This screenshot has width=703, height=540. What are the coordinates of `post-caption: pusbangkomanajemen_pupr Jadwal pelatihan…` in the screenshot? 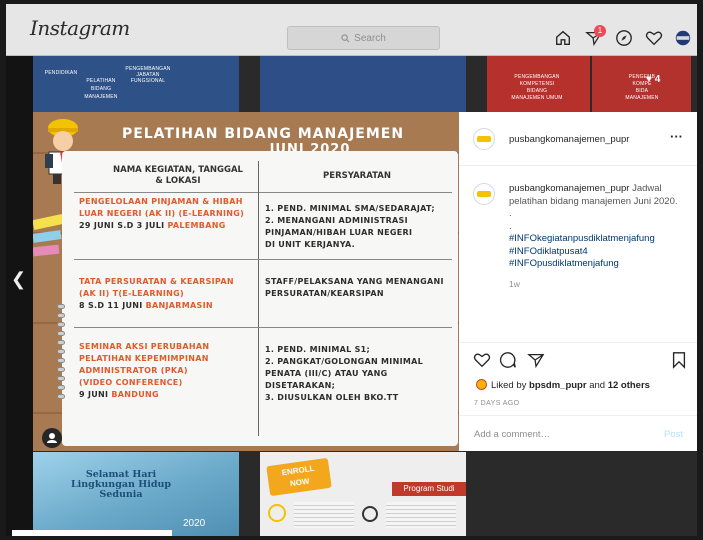 It's located at (599, 236).